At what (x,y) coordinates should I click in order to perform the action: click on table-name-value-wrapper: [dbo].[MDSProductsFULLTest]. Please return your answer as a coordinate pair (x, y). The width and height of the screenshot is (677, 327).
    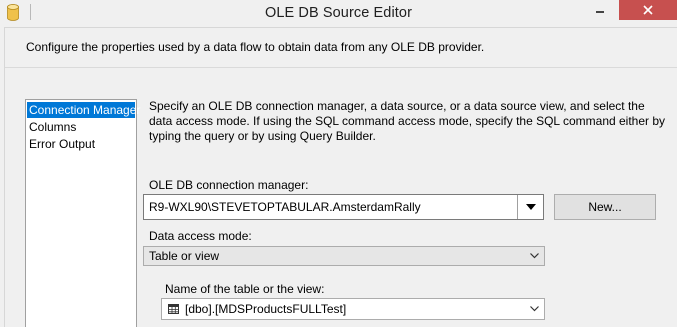
    Looking at the image, I should click on (257, 309).